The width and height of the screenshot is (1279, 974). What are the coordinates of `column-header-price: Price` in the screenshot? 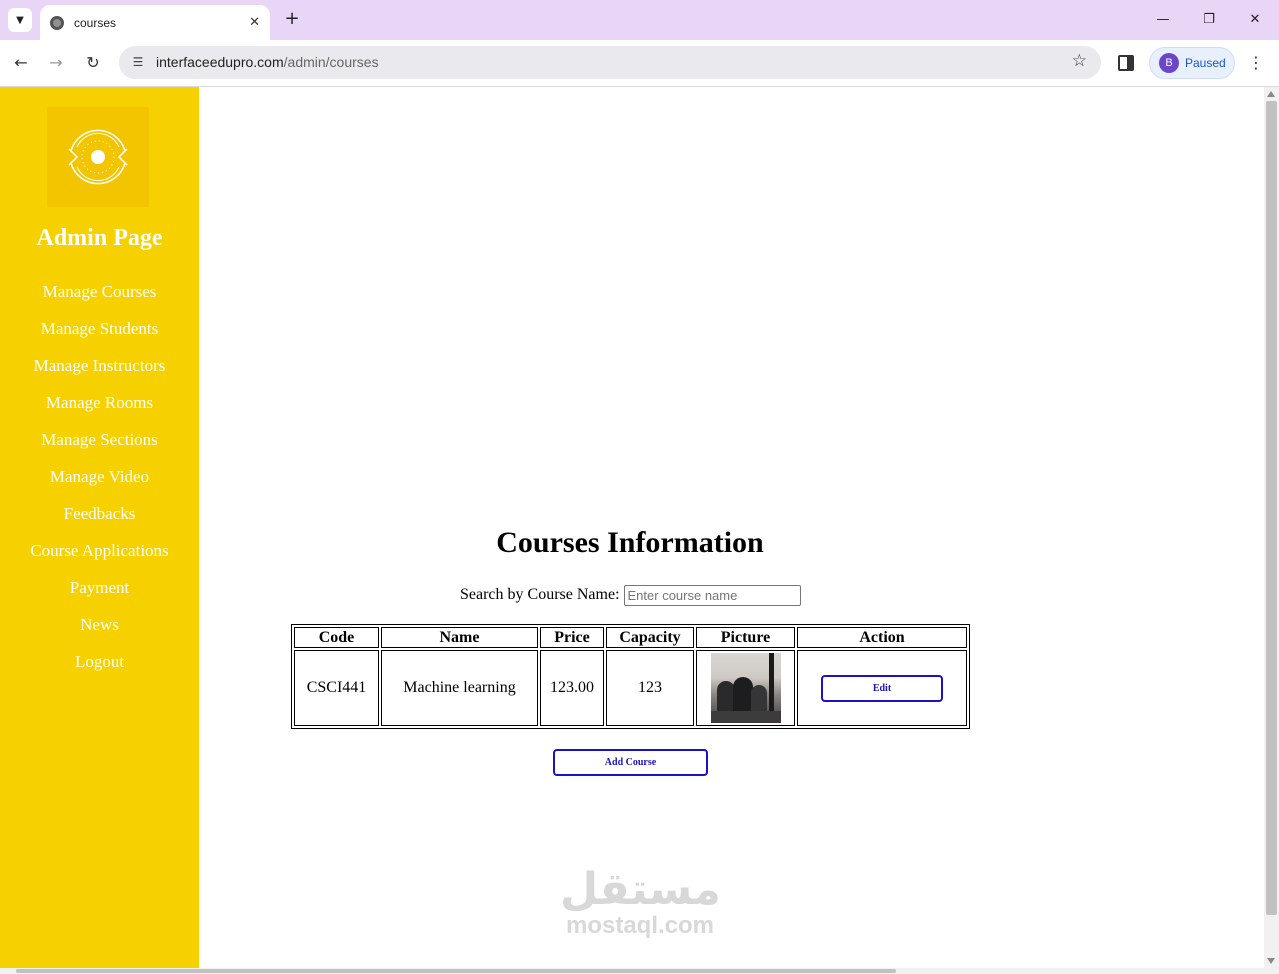 It's located at (572, 637).